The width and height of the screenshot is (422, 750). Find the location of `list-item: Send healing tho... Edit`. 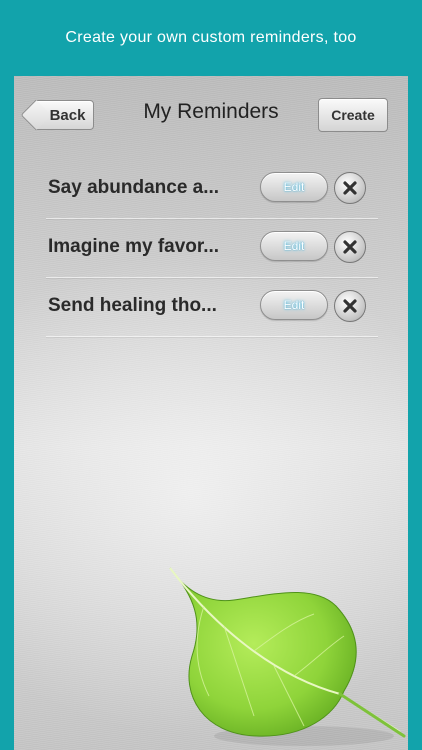

list-item: Send healing tho... Edit is located at coordinates (212, 307).